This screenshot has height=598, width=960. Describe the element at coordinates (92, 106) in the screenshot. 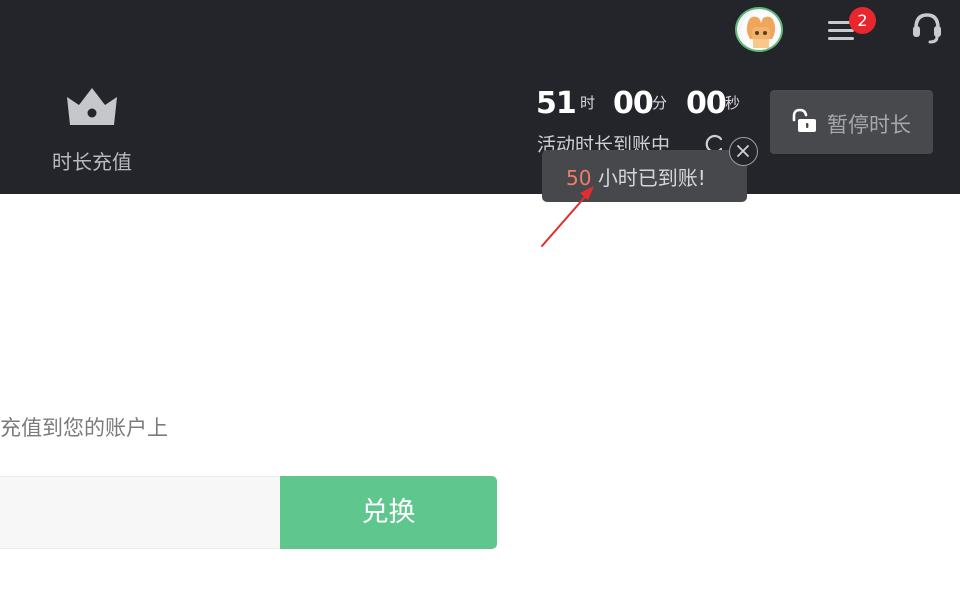

I see `crown-icon` at that location.